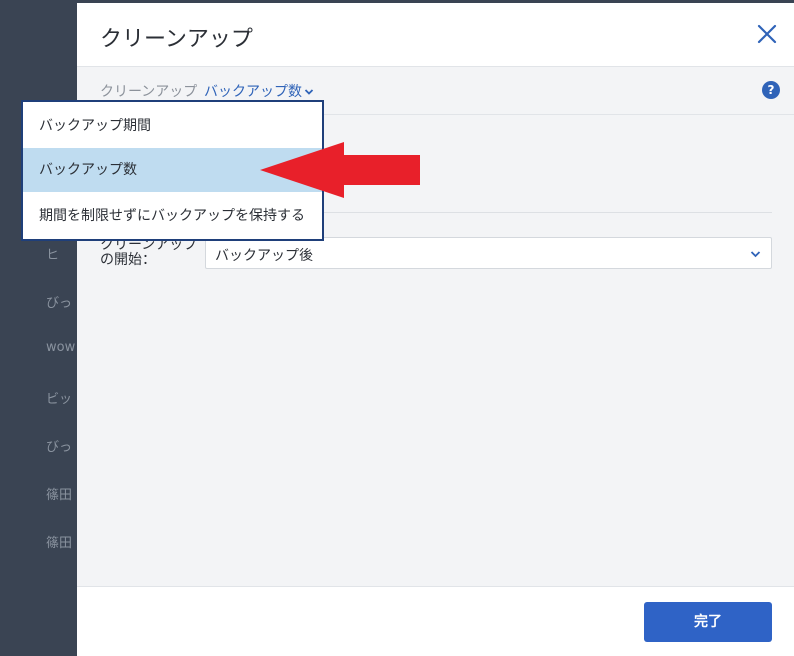 Image resolution: width=794 pixels, height=656 pixels. I want to click on cleanup-start-value: バックアップ後, so click(264, 256).